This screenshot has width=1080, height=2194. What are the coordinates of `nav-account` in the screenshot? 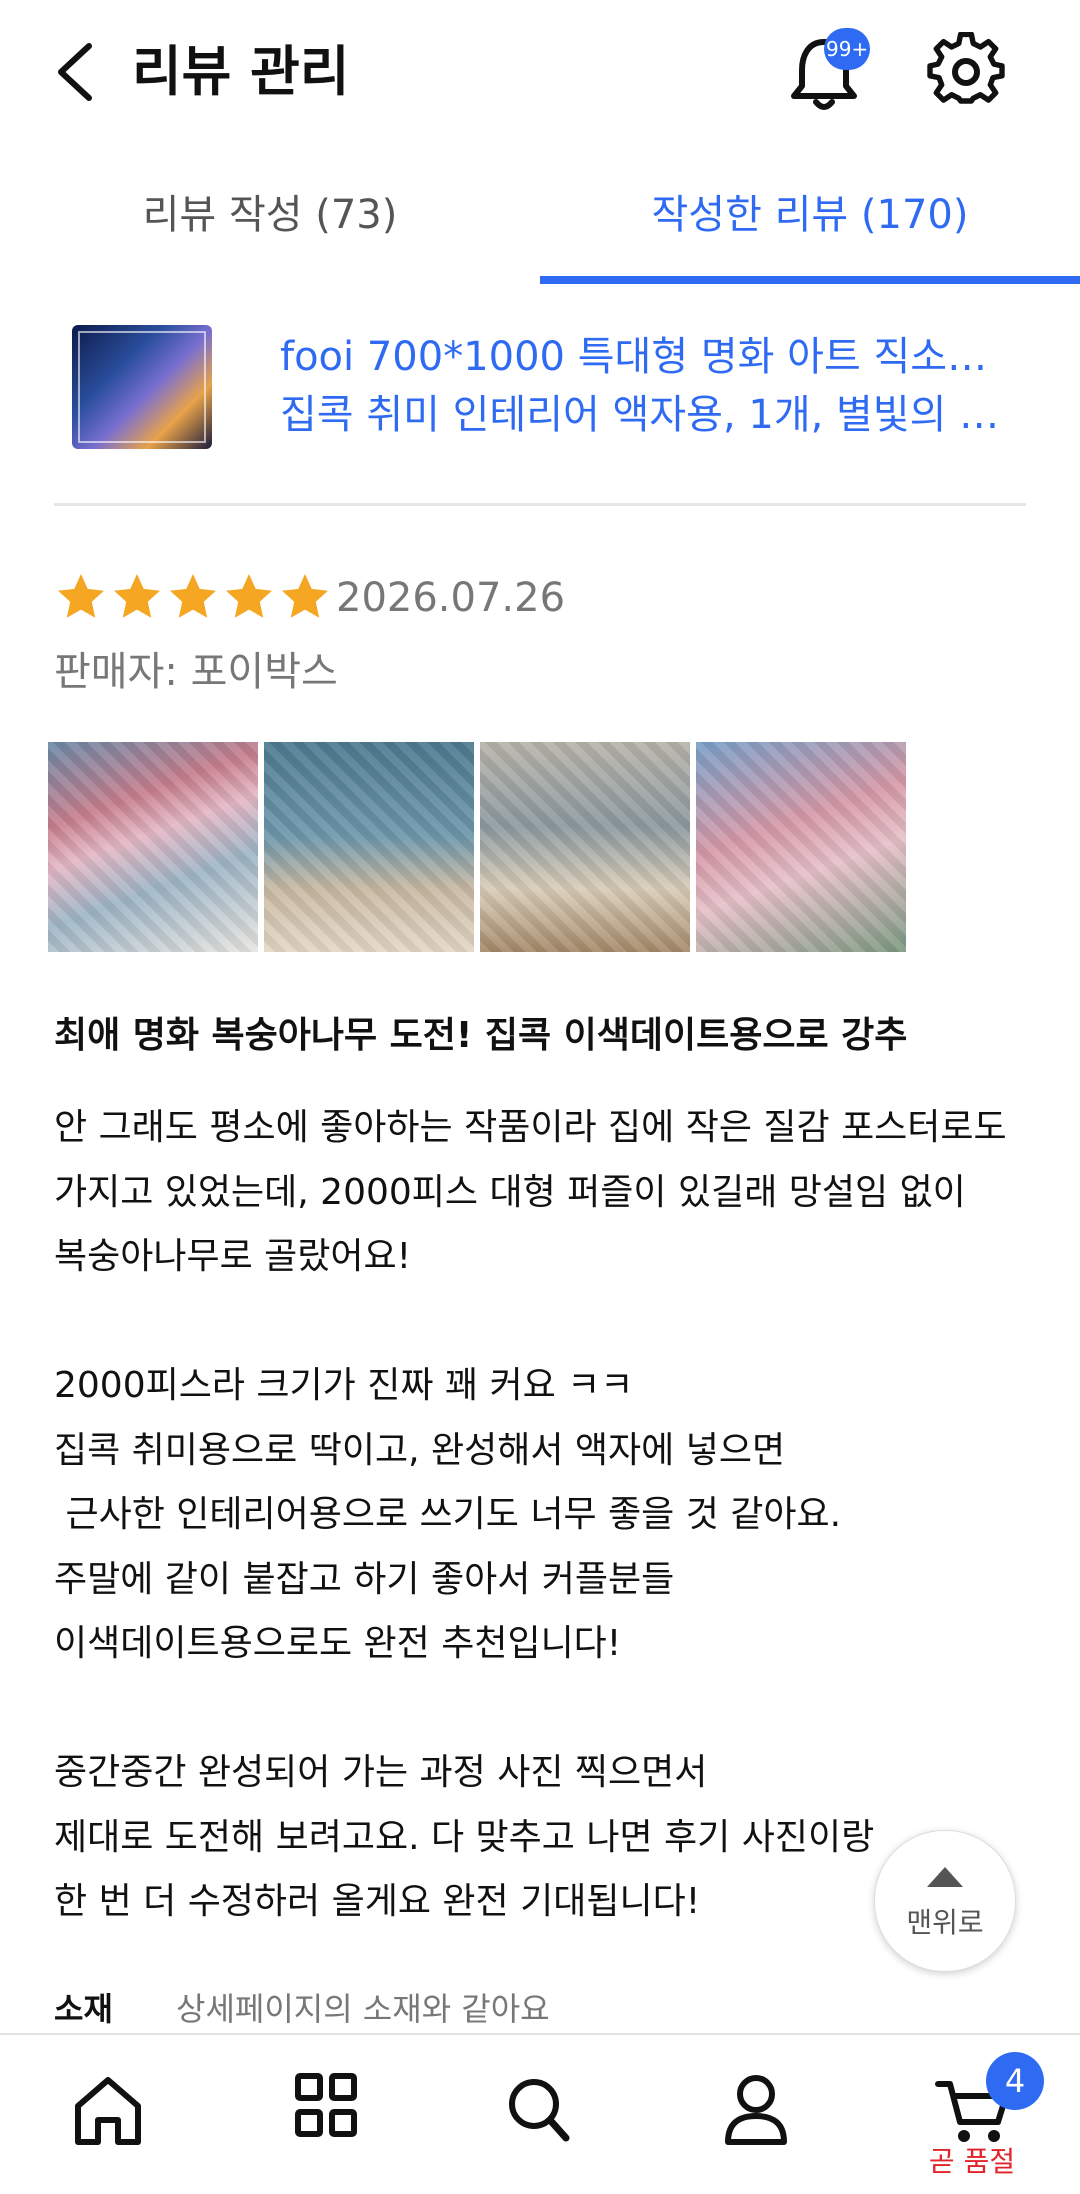 It's located at (756, 2110).